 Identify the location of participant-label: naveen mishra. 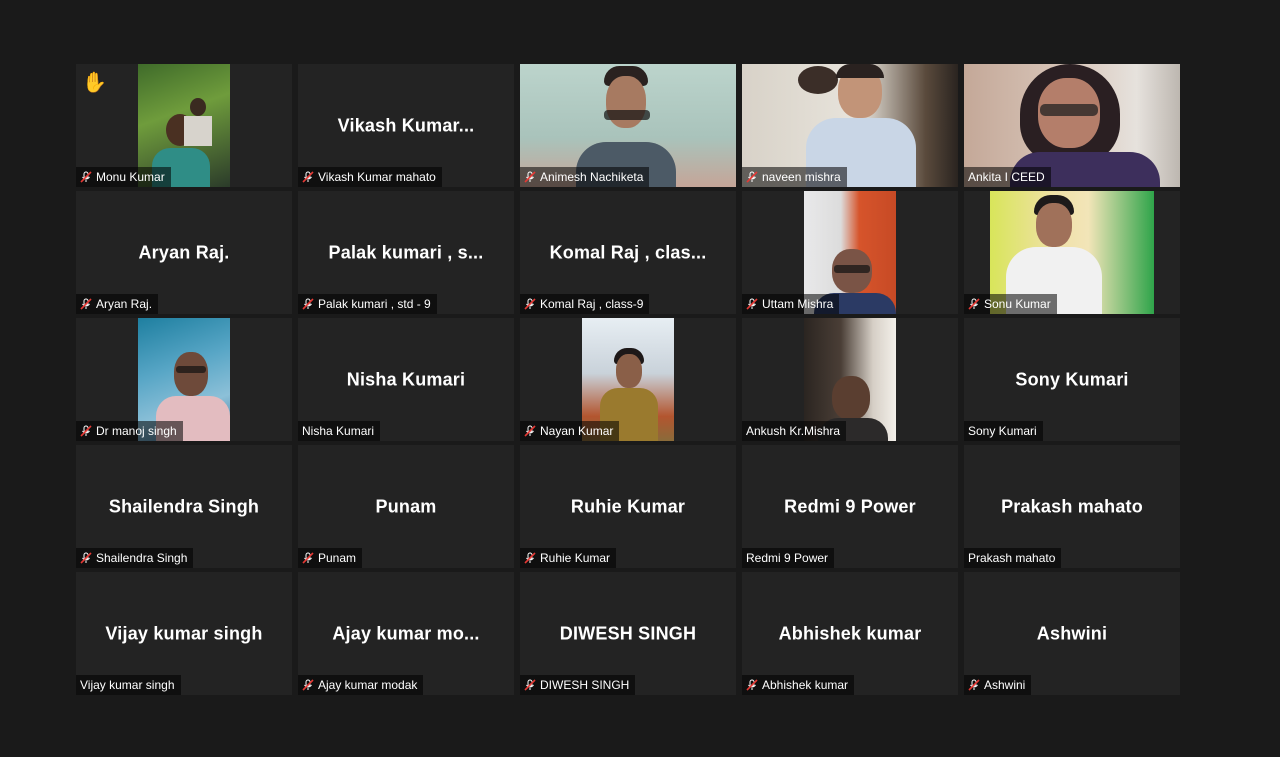
(794, 177).